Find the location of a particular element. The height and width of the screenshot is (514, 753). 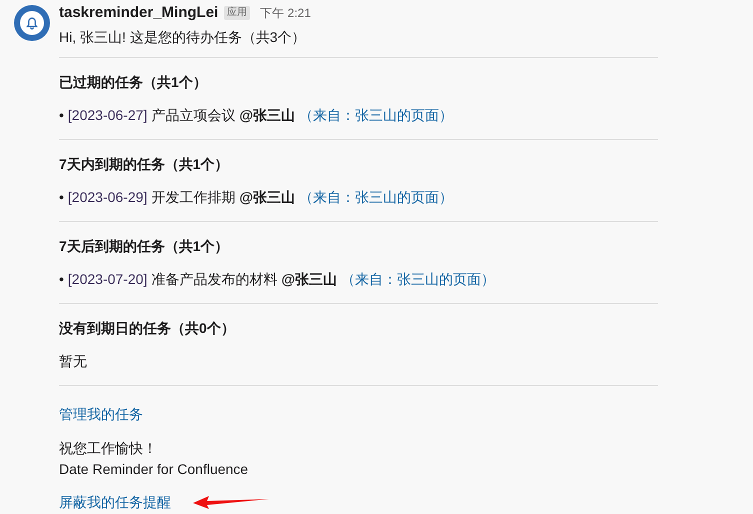

closing-text: 祝您工作愉快！ is located at coordinates (108, 448).